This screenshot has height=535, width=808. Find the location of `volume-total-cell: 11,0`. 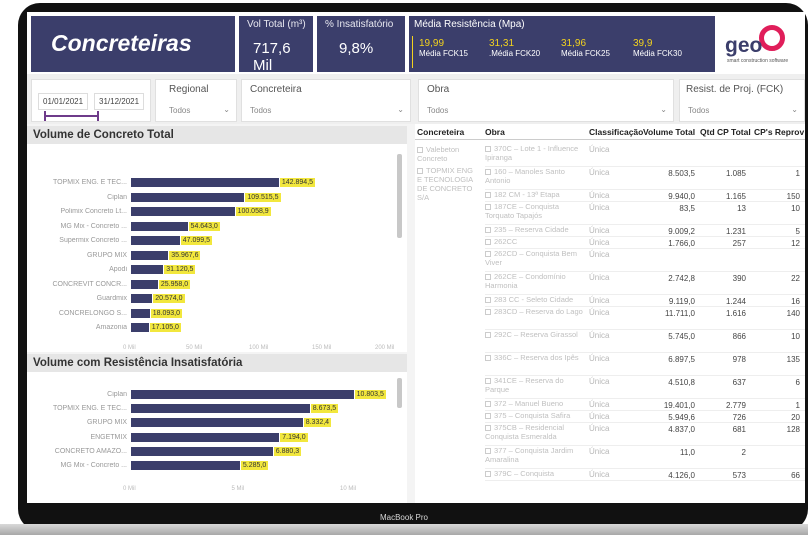

volume-total-cell: 11,0 is located at coordinates (687, 452).